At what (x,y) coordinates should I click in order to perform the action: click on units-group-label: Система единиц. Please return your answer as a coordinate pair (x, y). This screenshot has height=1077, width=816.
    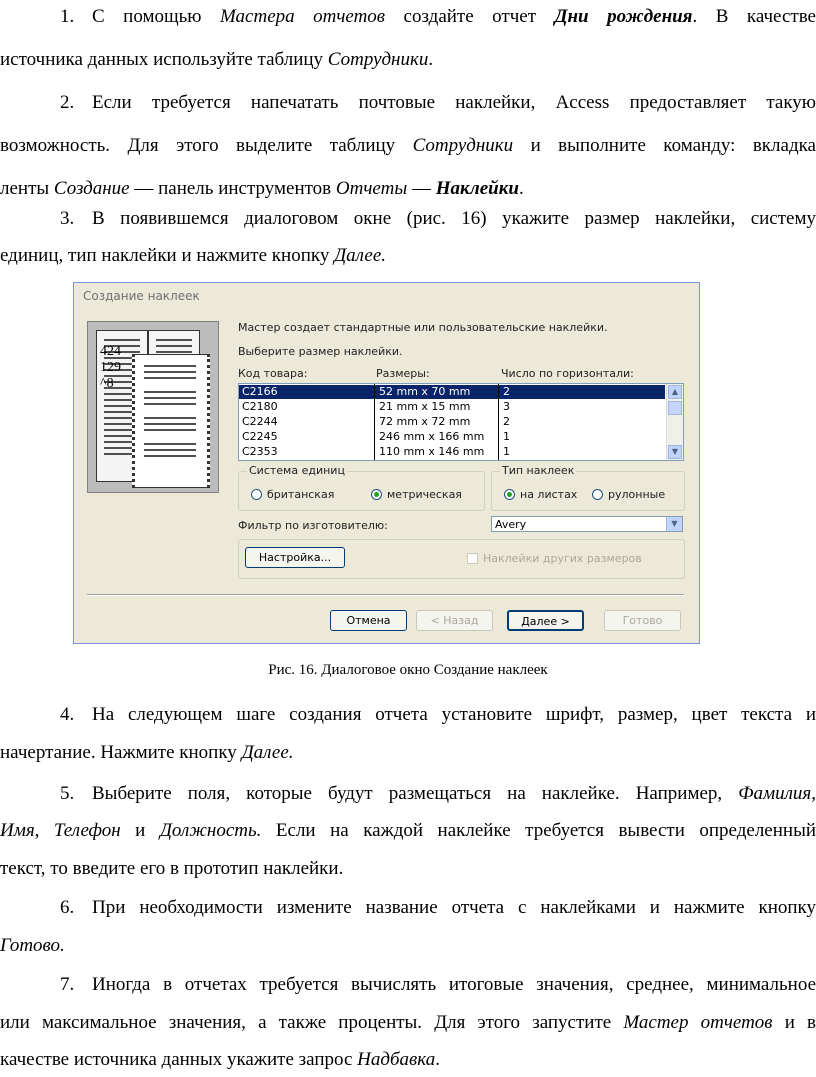
    Looking at the image, I should click on (297, 470).